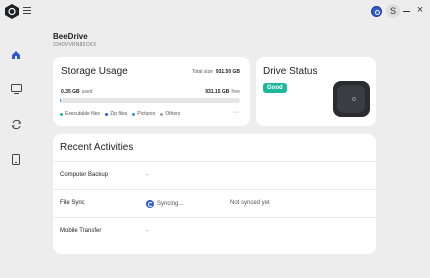 The image size is (430, 278). What do you see at coordinates (87, 92) in the screenshot?
I see `used-size-label: used` at bounding box center [87, 92].